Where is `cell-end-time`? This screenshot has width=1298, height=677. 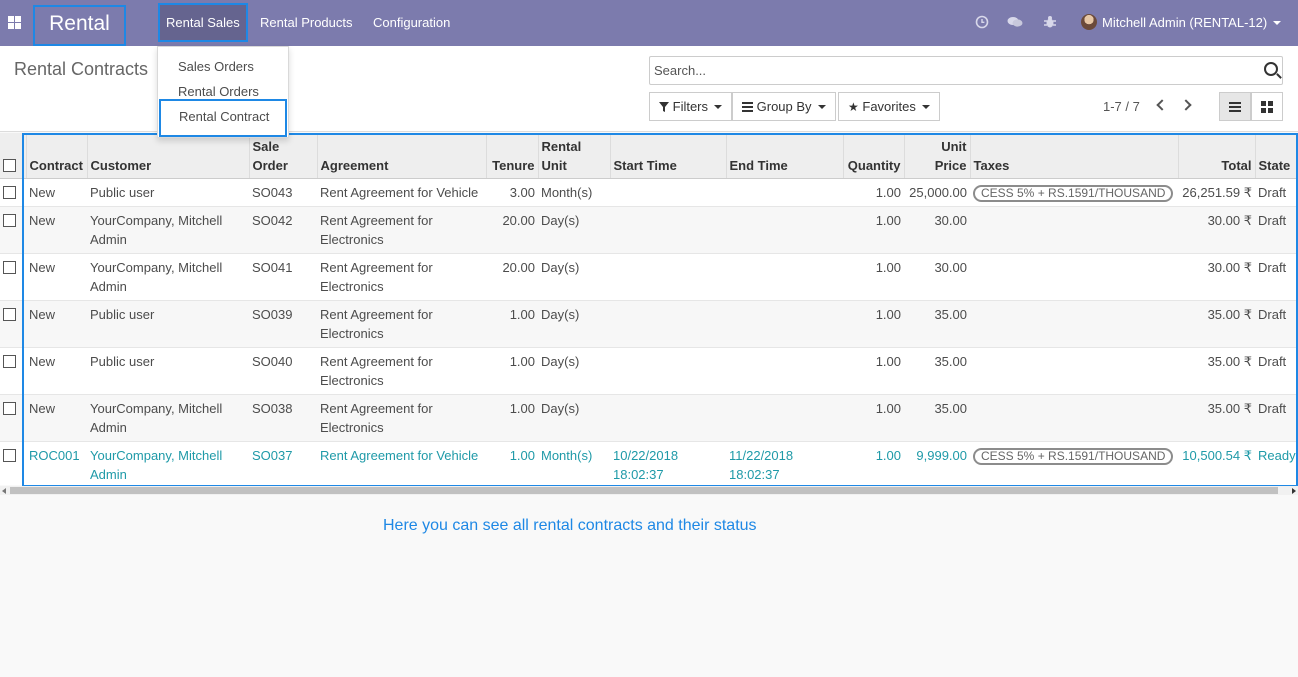
cell-end-time is located at coordinates (784, 370).